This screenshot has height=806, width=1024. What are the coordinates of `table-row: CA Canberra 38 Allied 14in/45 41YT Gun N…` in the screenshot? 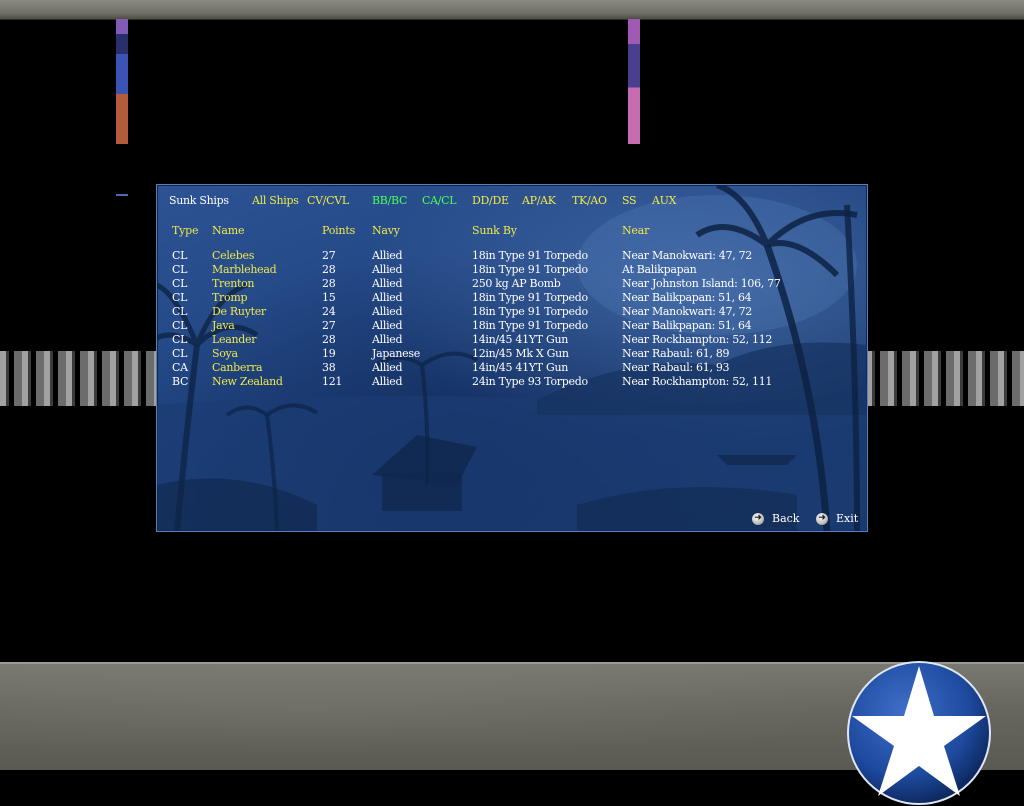 It's located at (512, 368).